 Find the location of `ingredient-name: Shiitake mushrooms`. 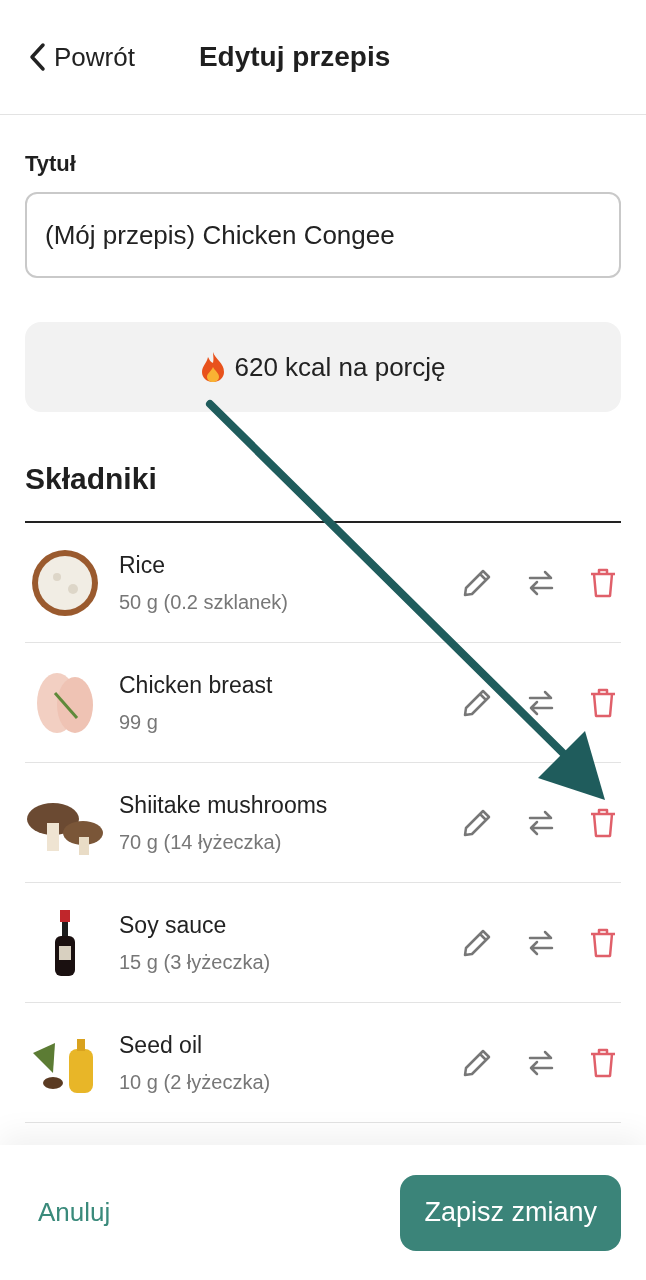

ingredient-name: Shiitake mushrooms is located at coordinates (224, 806).